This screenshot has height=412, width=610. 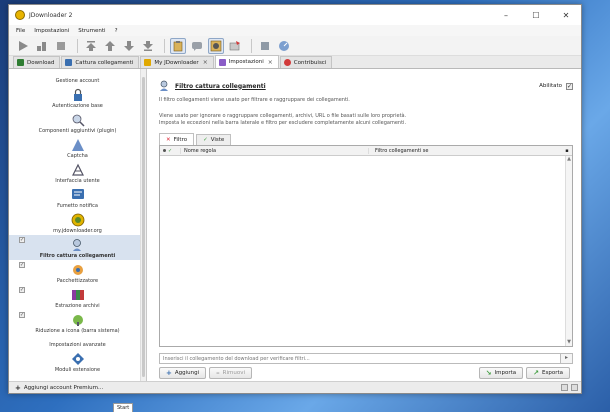 What do you see at coordinates (77, 197) in the screenshot?
I see `sidebar-item-fumetto-notifica: Fumetto notifica` at bounding box center [77, 197].